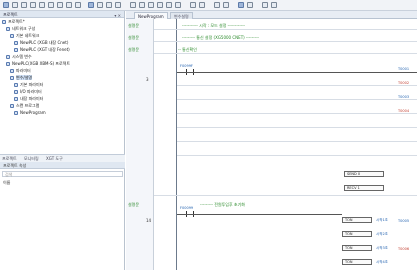 This screenshot has width=417, height=270. I want to click on project-icon, so click(4, 22).